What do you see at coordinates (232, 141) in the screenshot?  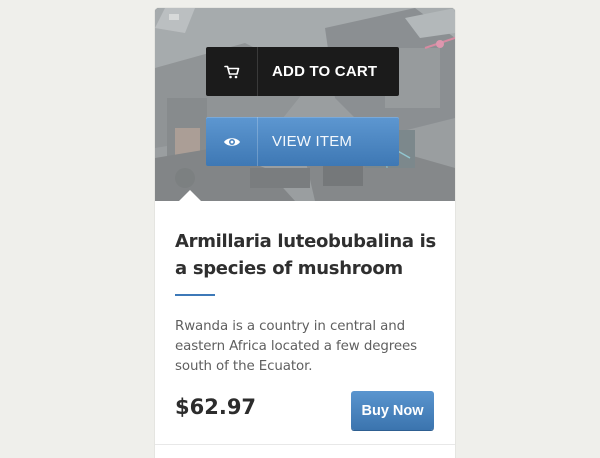 I see `eye-icon` at bounding box center [232, 141].